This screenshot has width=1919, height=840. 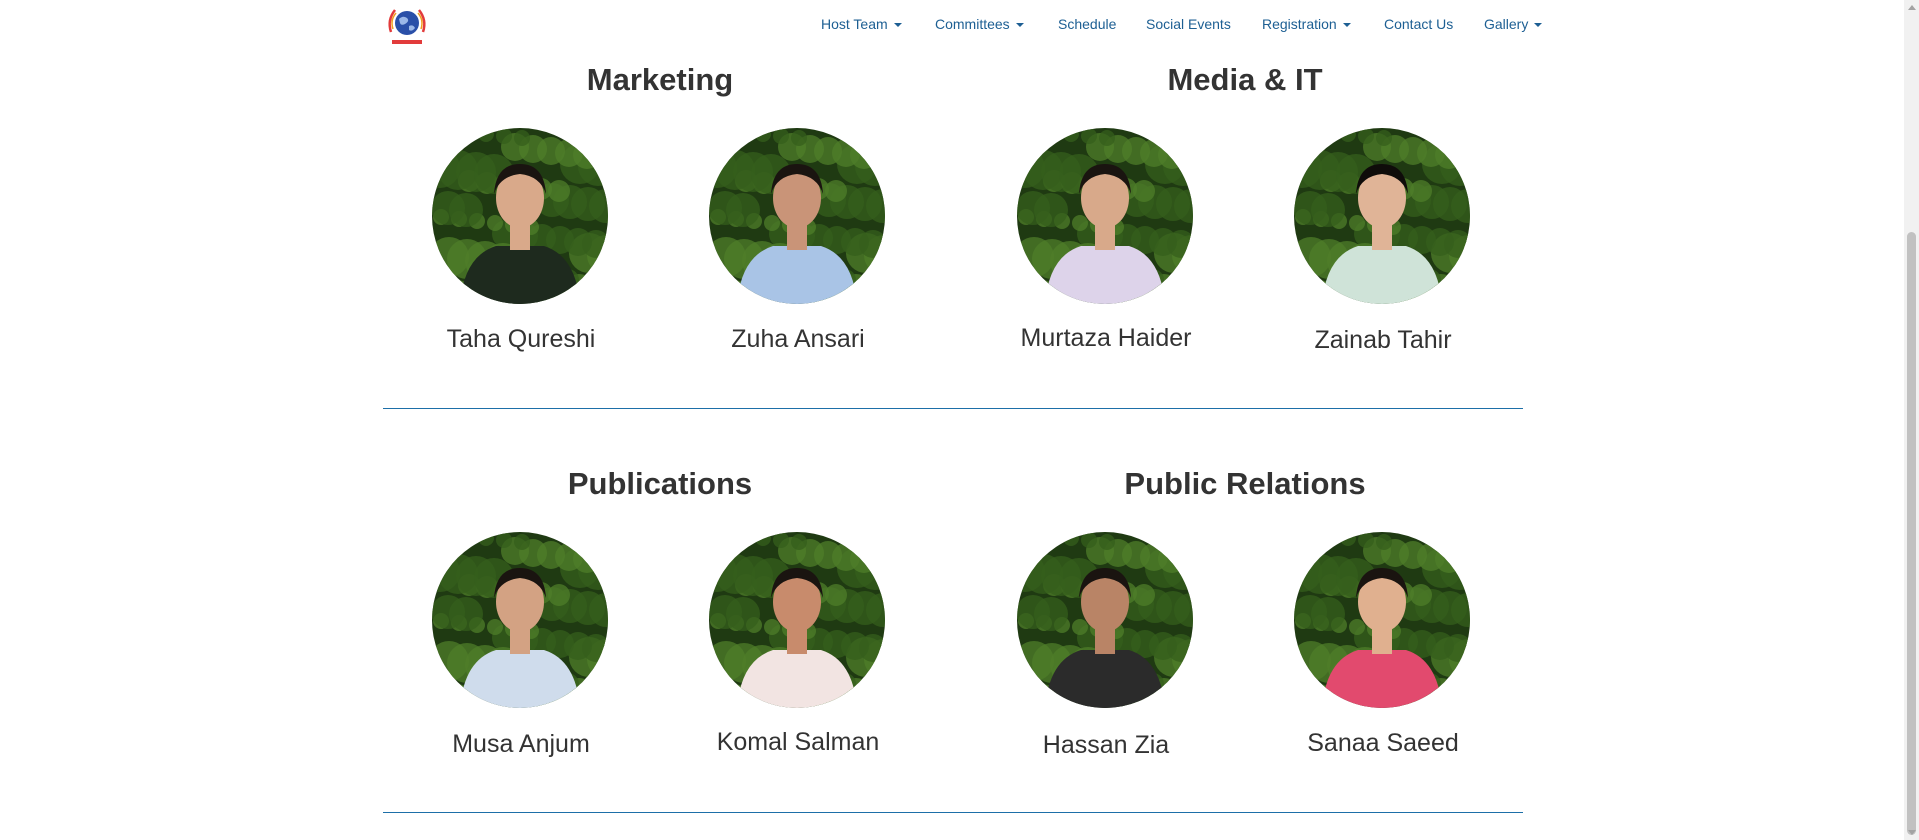 I want to click on team-title-media-it: Media & IT, so click(x=1245, y=79).